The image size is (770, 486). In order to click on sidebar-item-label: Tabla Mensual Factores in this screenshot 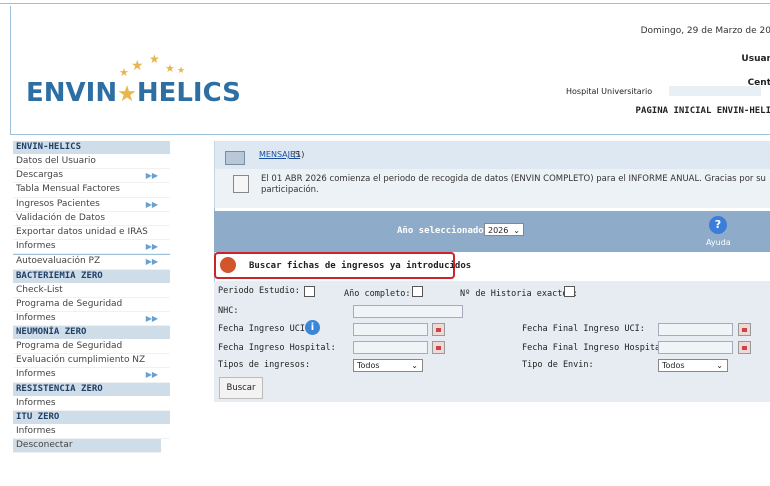, I will do `click(68, 189)`.